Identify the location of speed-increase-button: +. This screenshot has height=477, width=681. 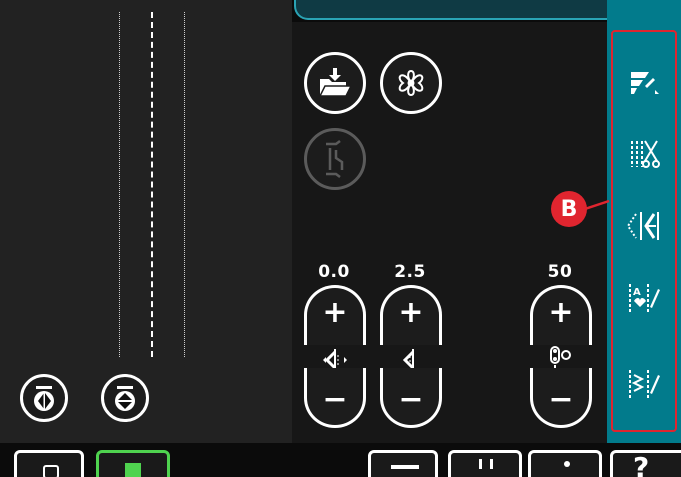
(561, 315).